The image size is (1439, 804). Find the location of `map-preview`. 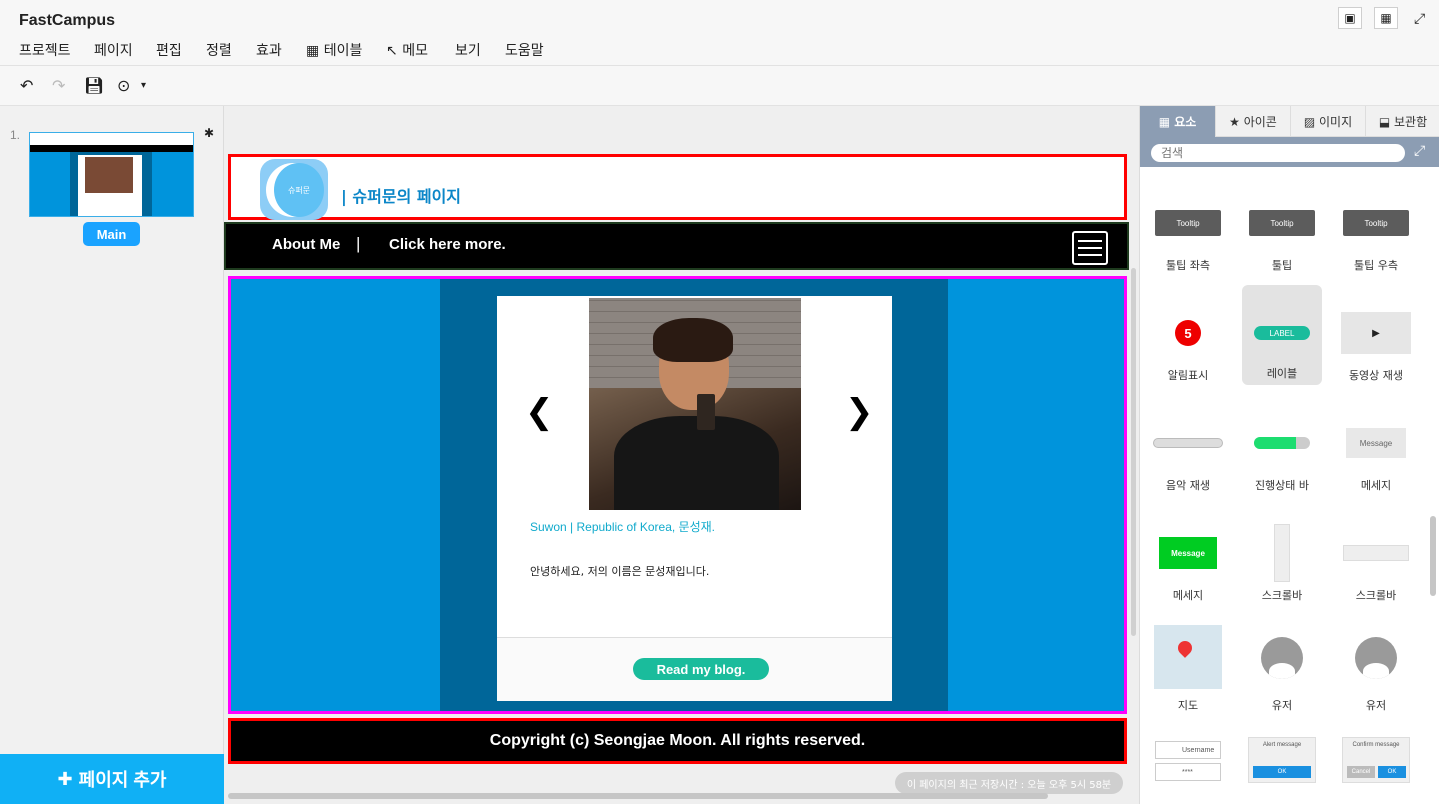

map-preview is located at coordinates (1188, 657).